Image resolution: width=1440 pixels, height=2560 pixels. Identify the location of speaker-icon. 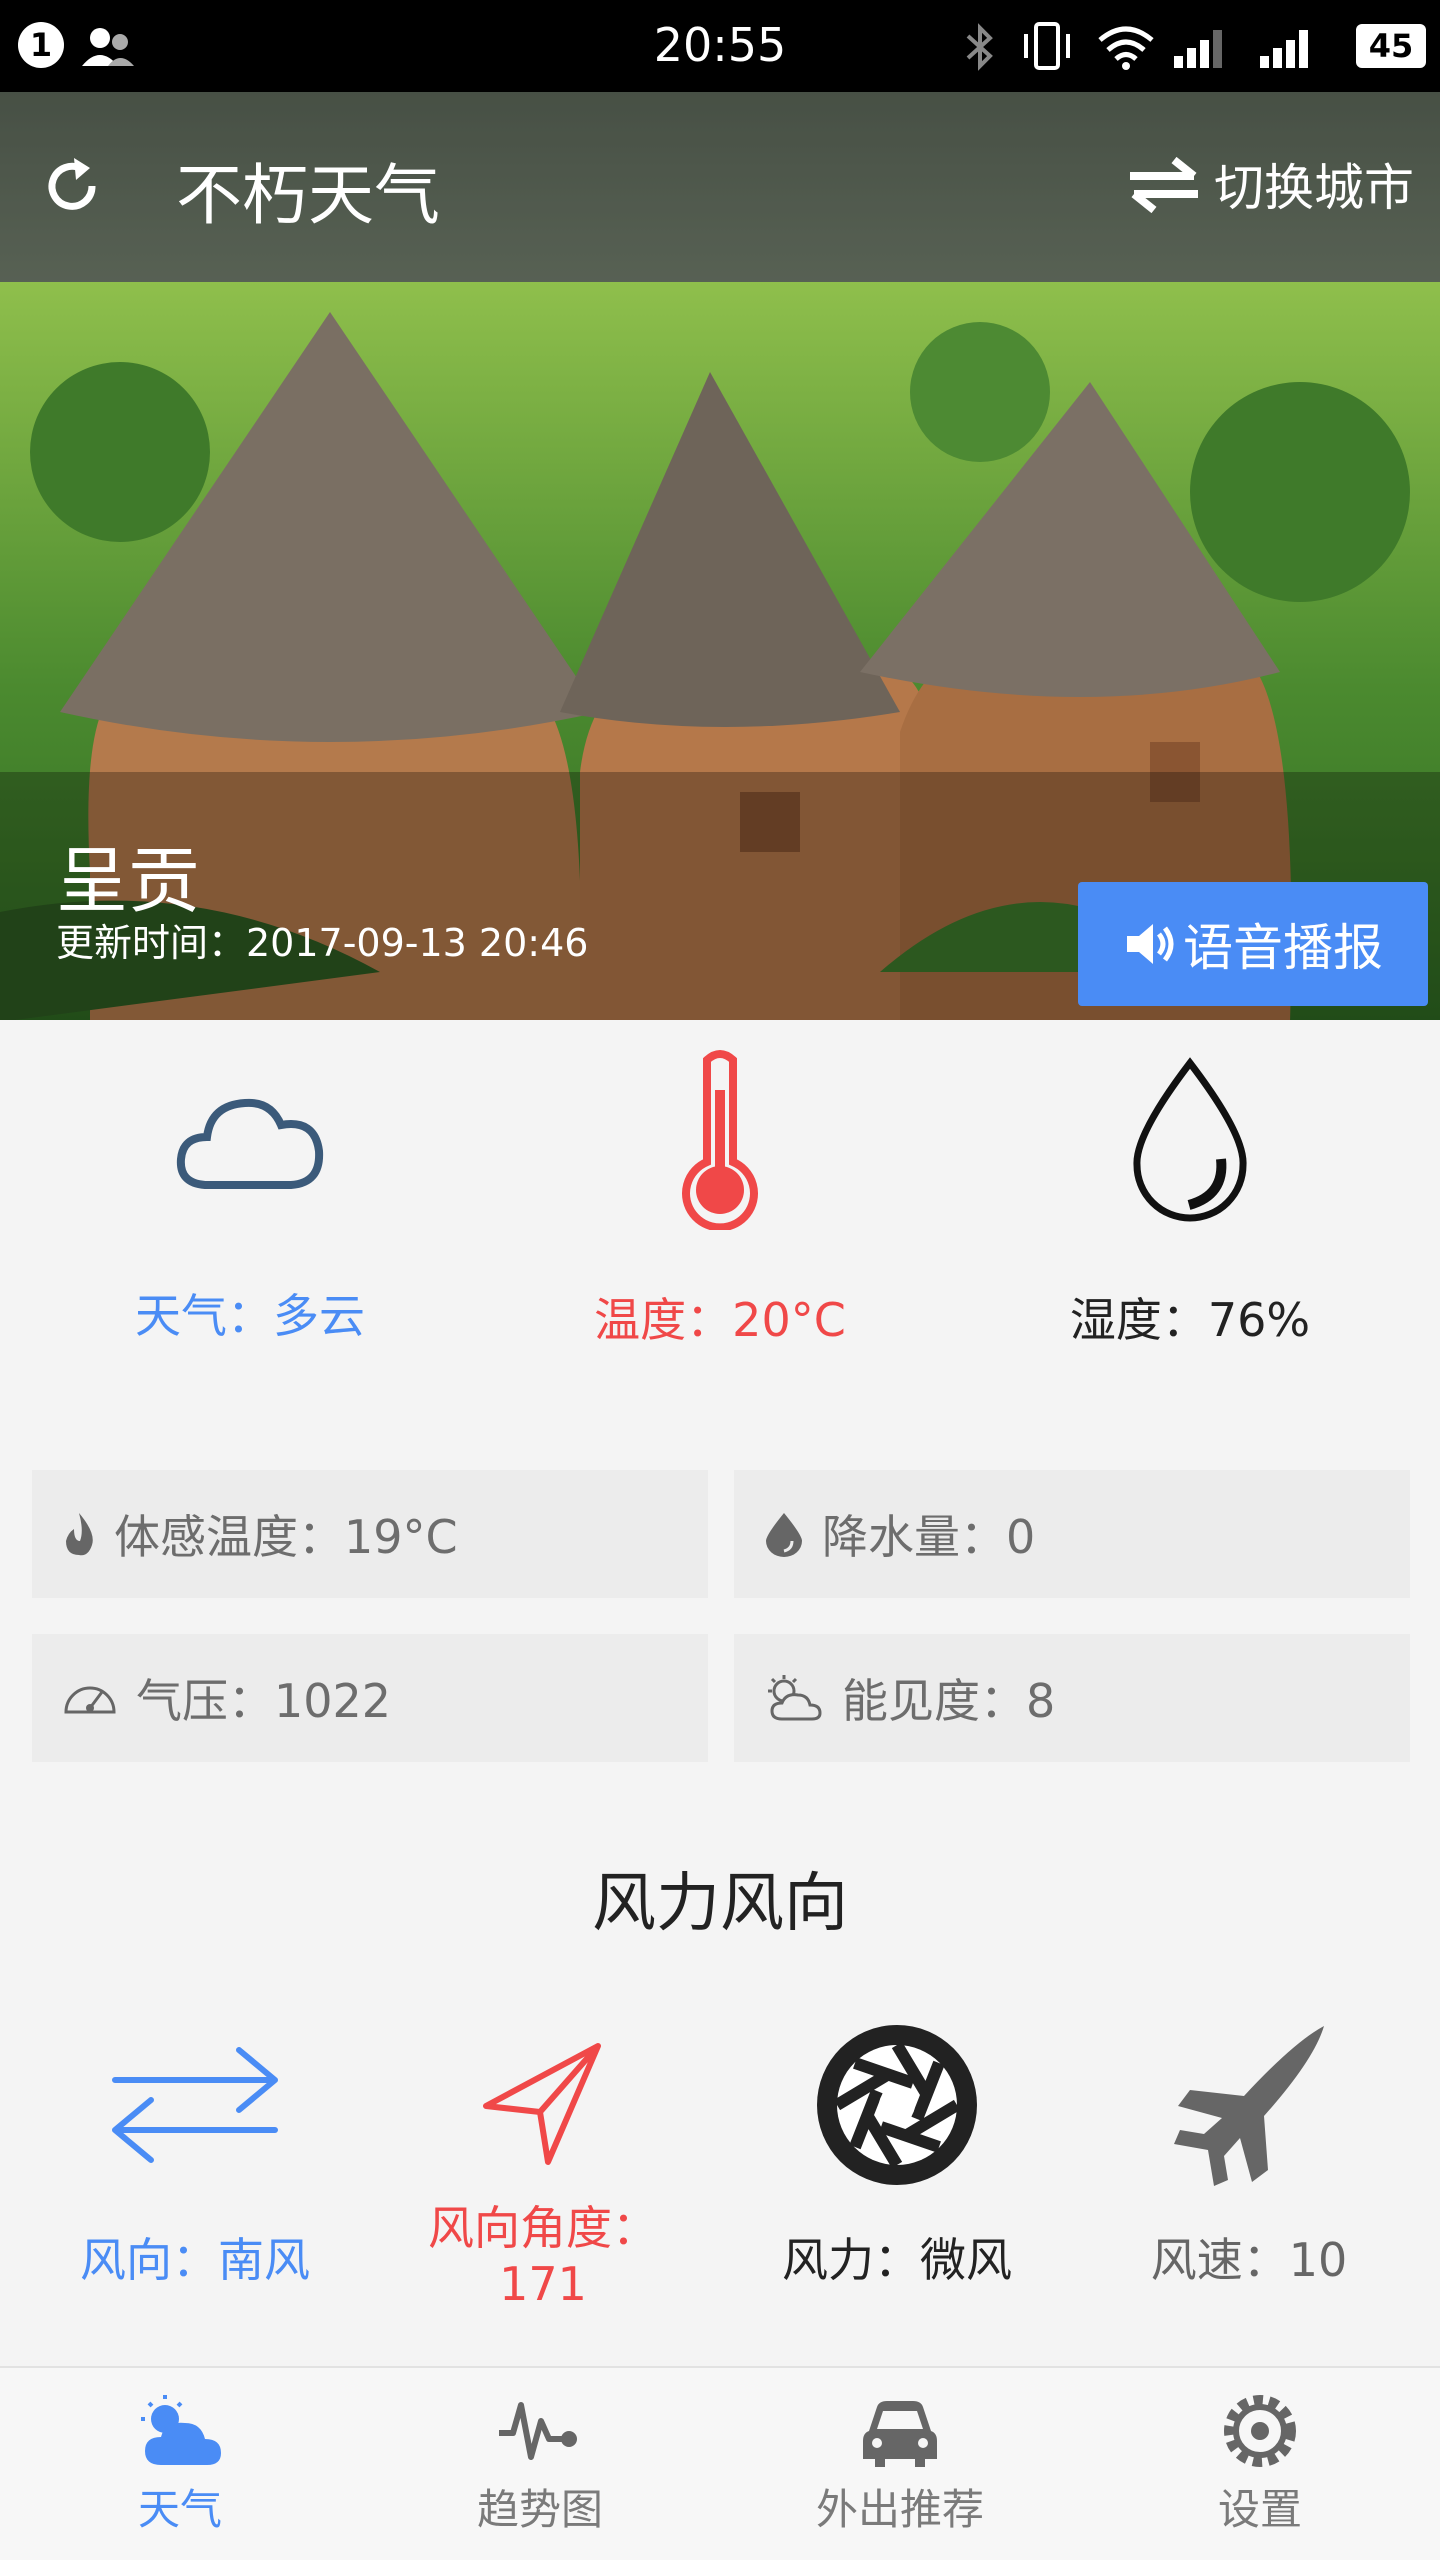
(1150, 944).